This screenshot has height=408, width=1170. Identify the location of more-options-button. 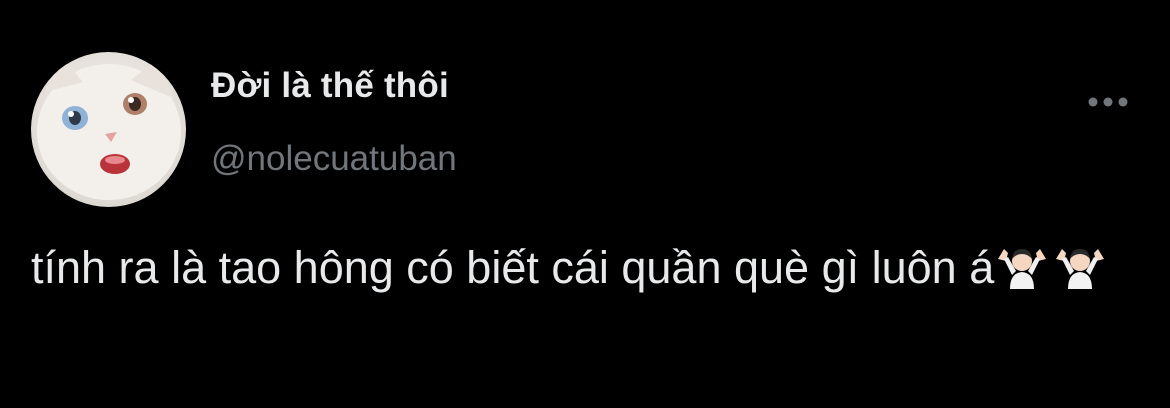
(1108, 102).